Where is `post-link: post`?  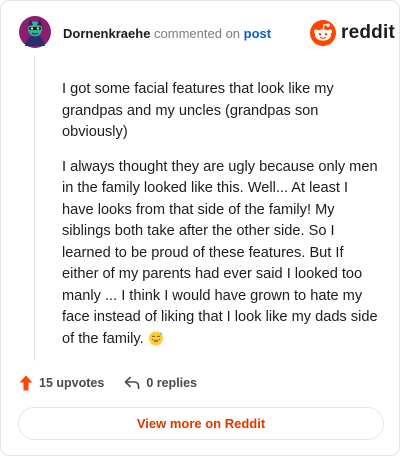 post-link: post is located at coordinates (257, 33).